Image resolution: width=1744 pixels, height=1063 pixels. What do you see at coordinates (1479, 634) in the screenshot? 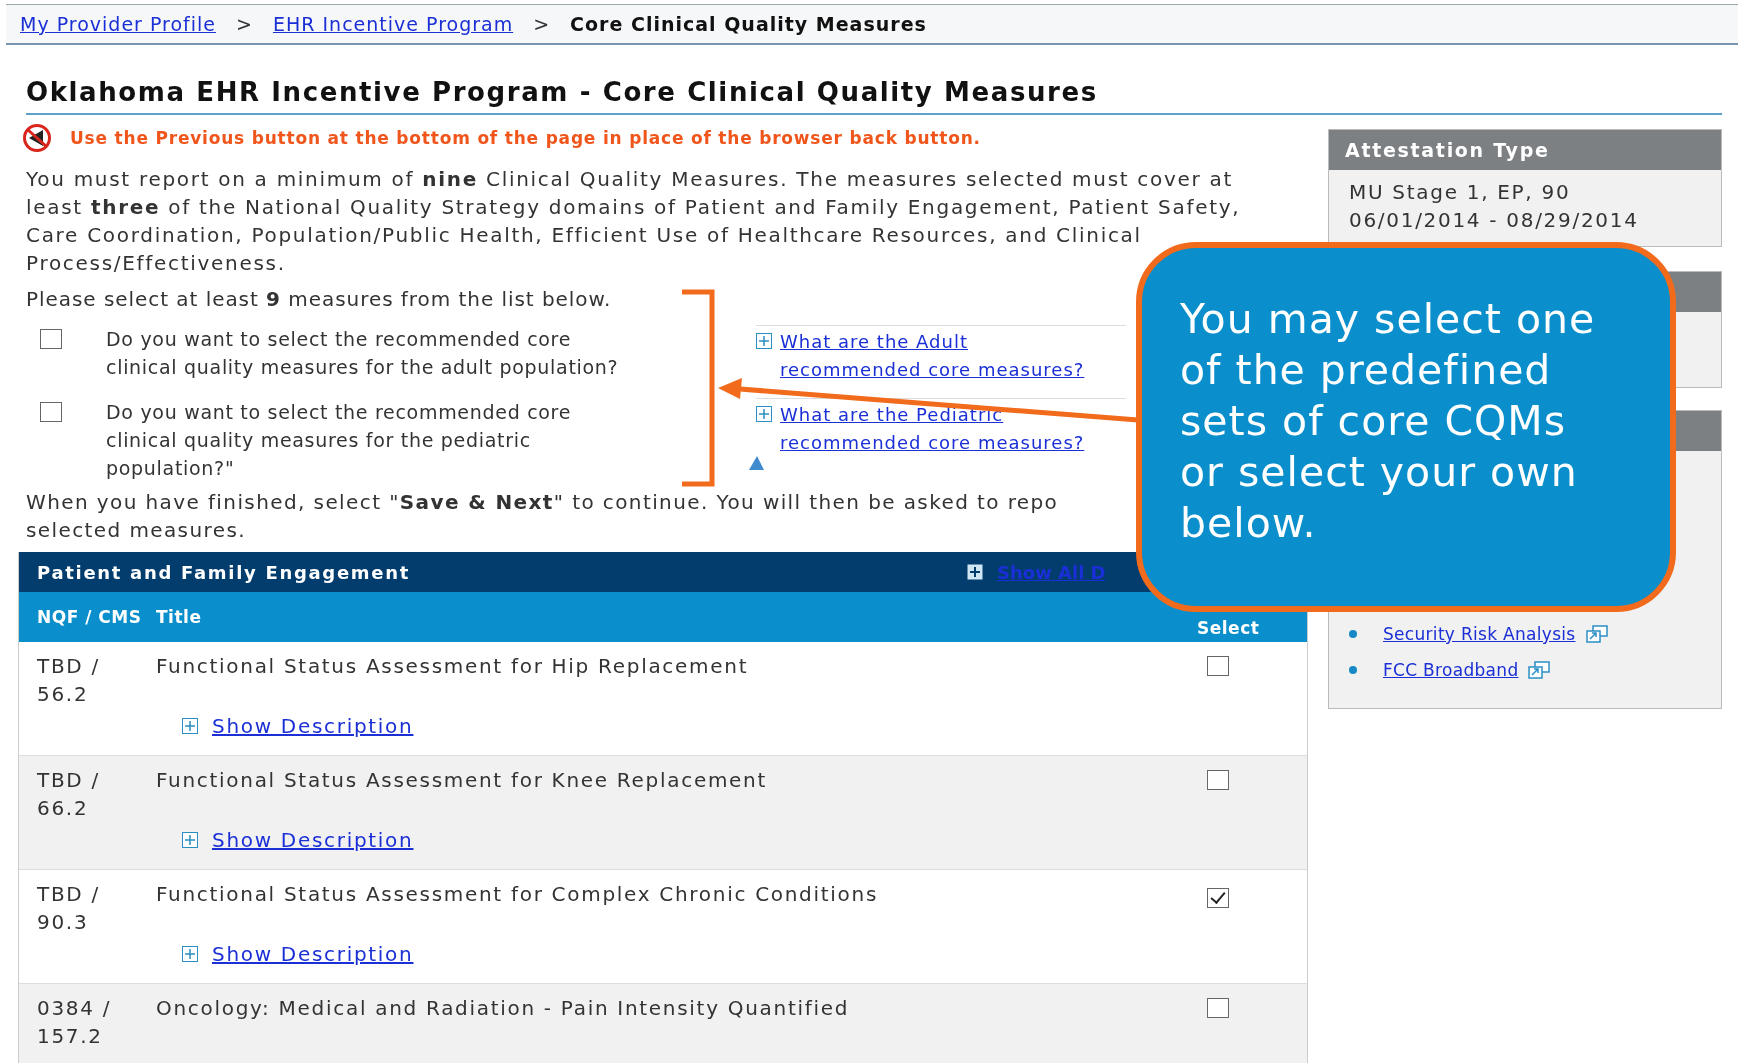
I see `resource-link: Security Risk Analysis` at bounding box center [1479, 634].